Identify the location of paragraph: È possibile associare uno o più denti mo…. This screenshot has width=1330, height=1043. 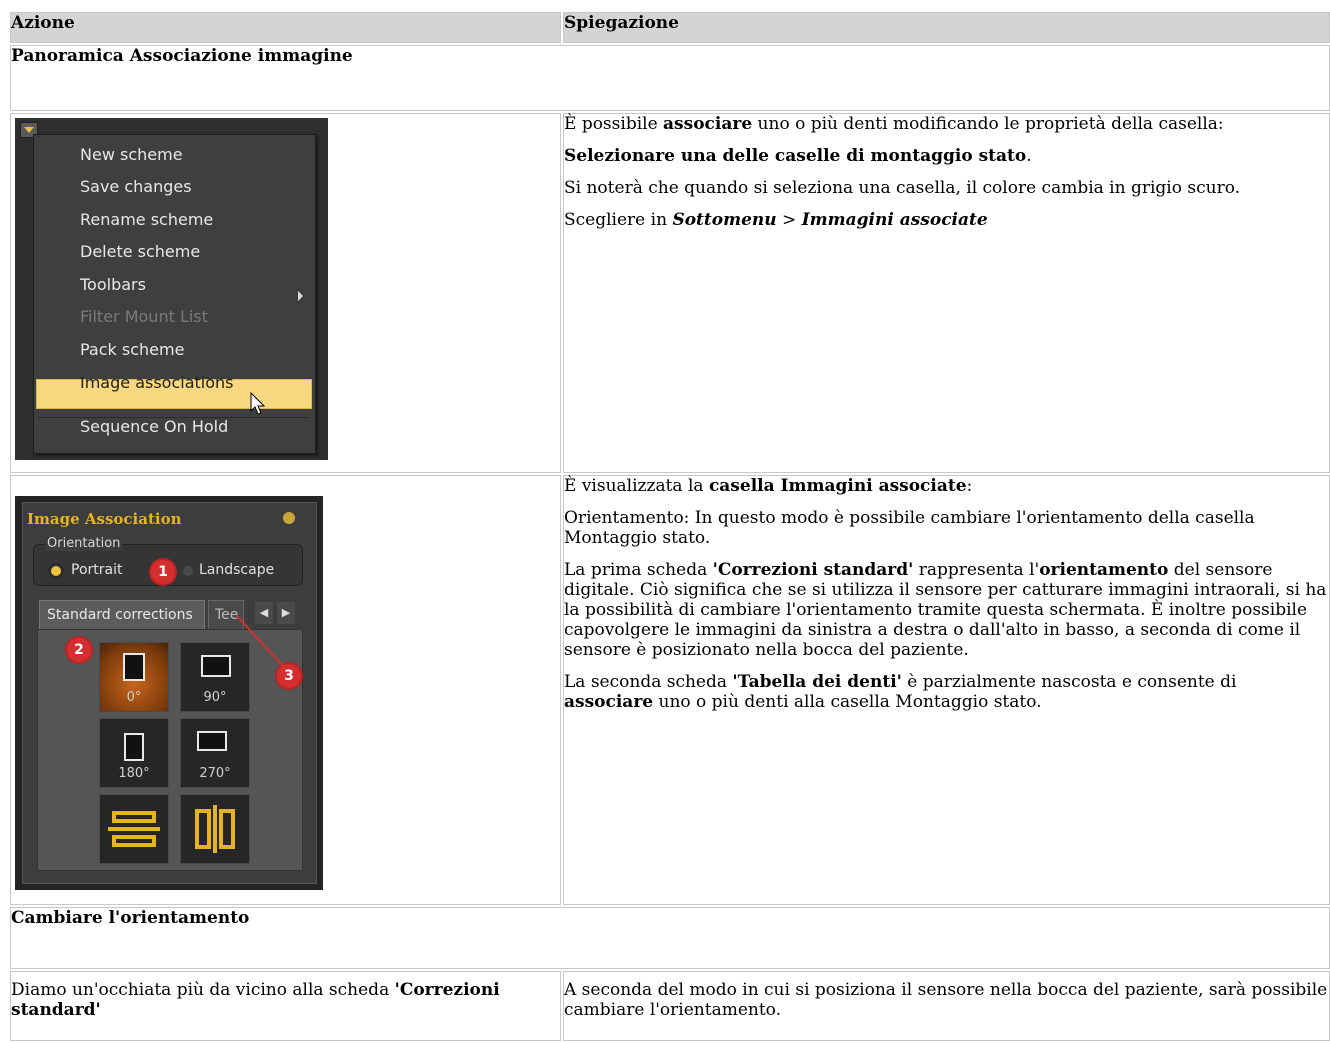
(894, 124).